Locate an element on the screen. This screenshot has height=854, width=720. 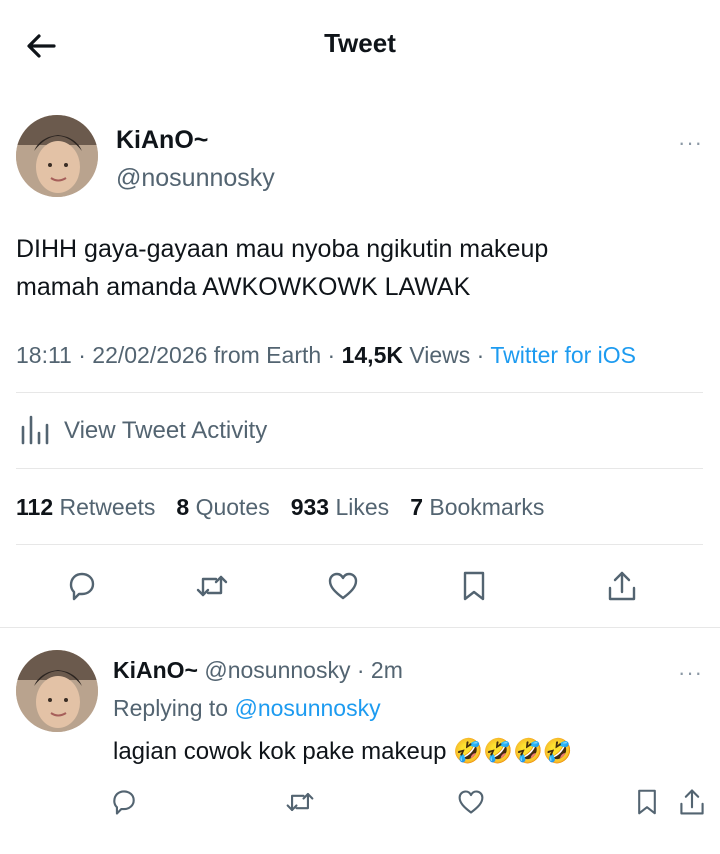
share-button is located at coordinates (622, 586).